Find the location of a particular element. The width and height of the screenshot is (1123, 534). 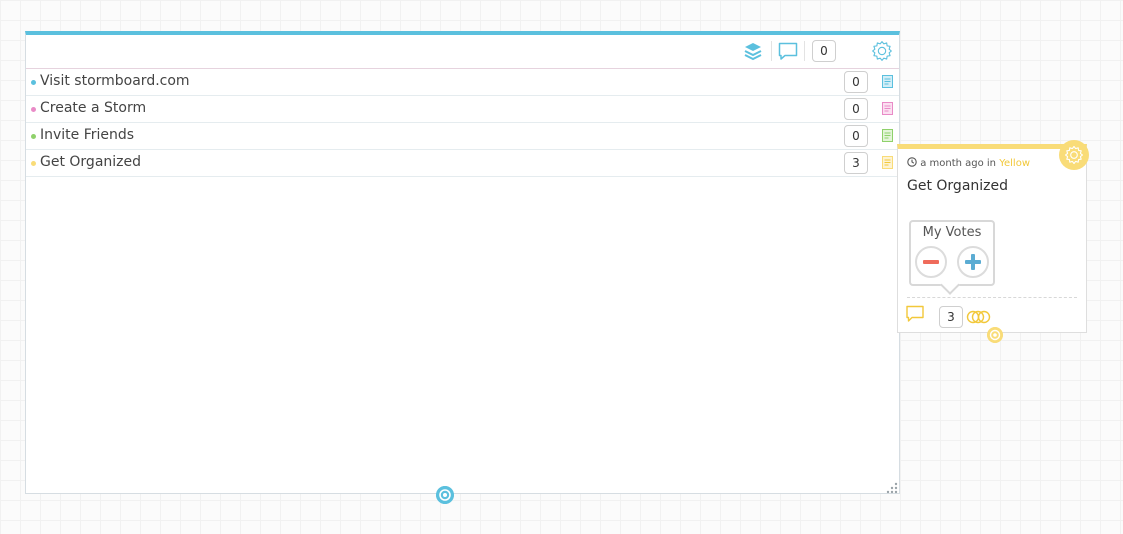

clock-icon is located at coordinates (912, 162).